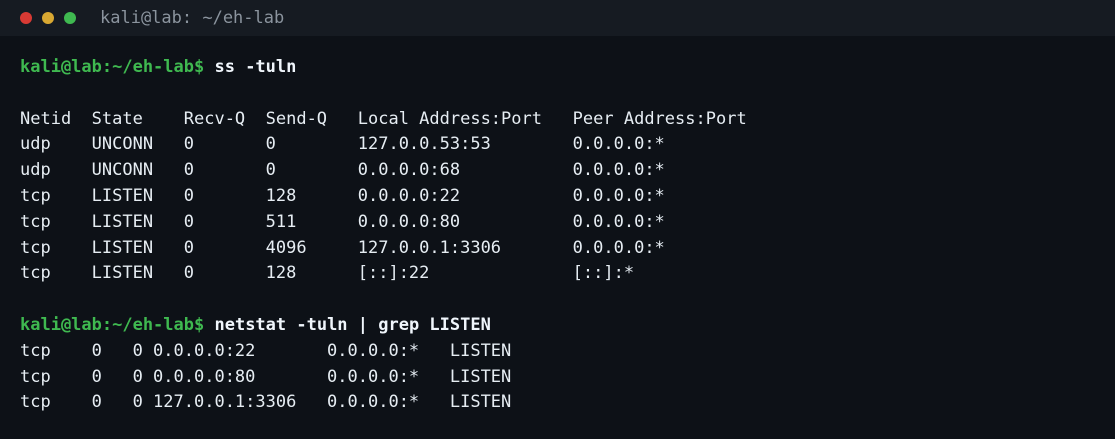  Describe the element at coordinates (48, 18) in the screenshot. I see `minimize-window-button` at that location.